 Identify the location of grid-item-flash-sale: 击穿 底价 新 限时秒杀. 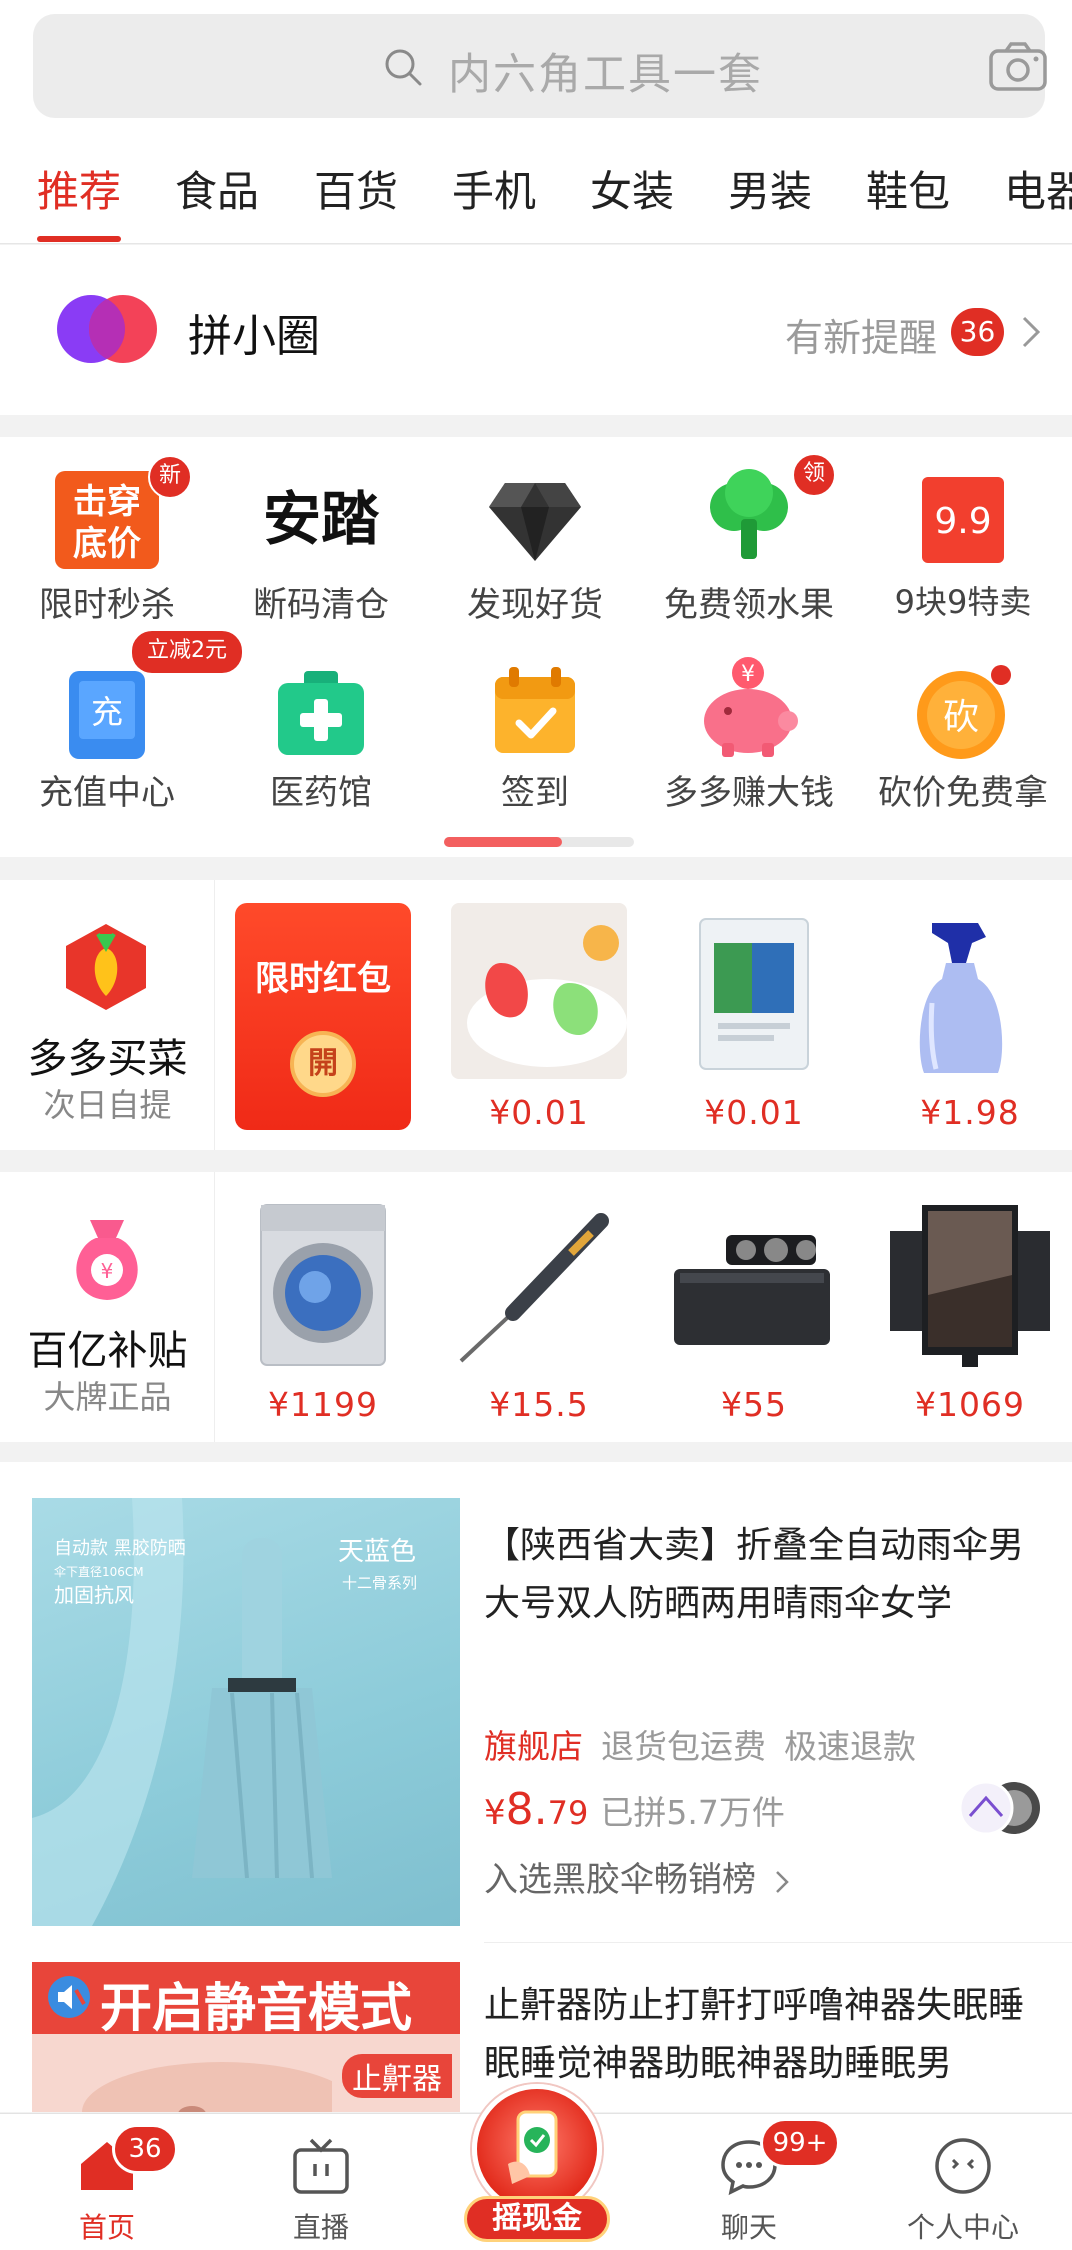
(107, 537).